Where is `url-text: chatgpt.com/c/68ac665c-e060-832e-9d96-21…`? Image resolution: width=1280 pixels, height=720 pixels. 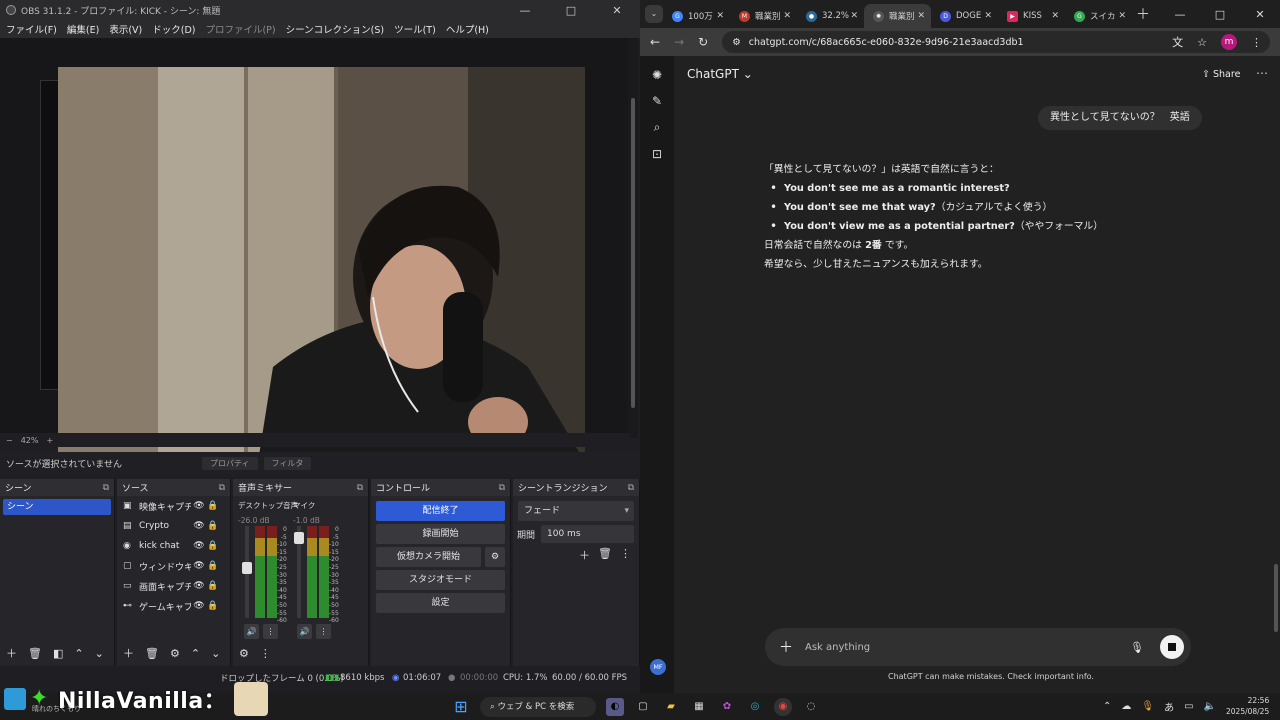 url-text: chatgpt.com/c/68ac665c-e060-832e-9d96-21… is located at coordinates (886, 42).